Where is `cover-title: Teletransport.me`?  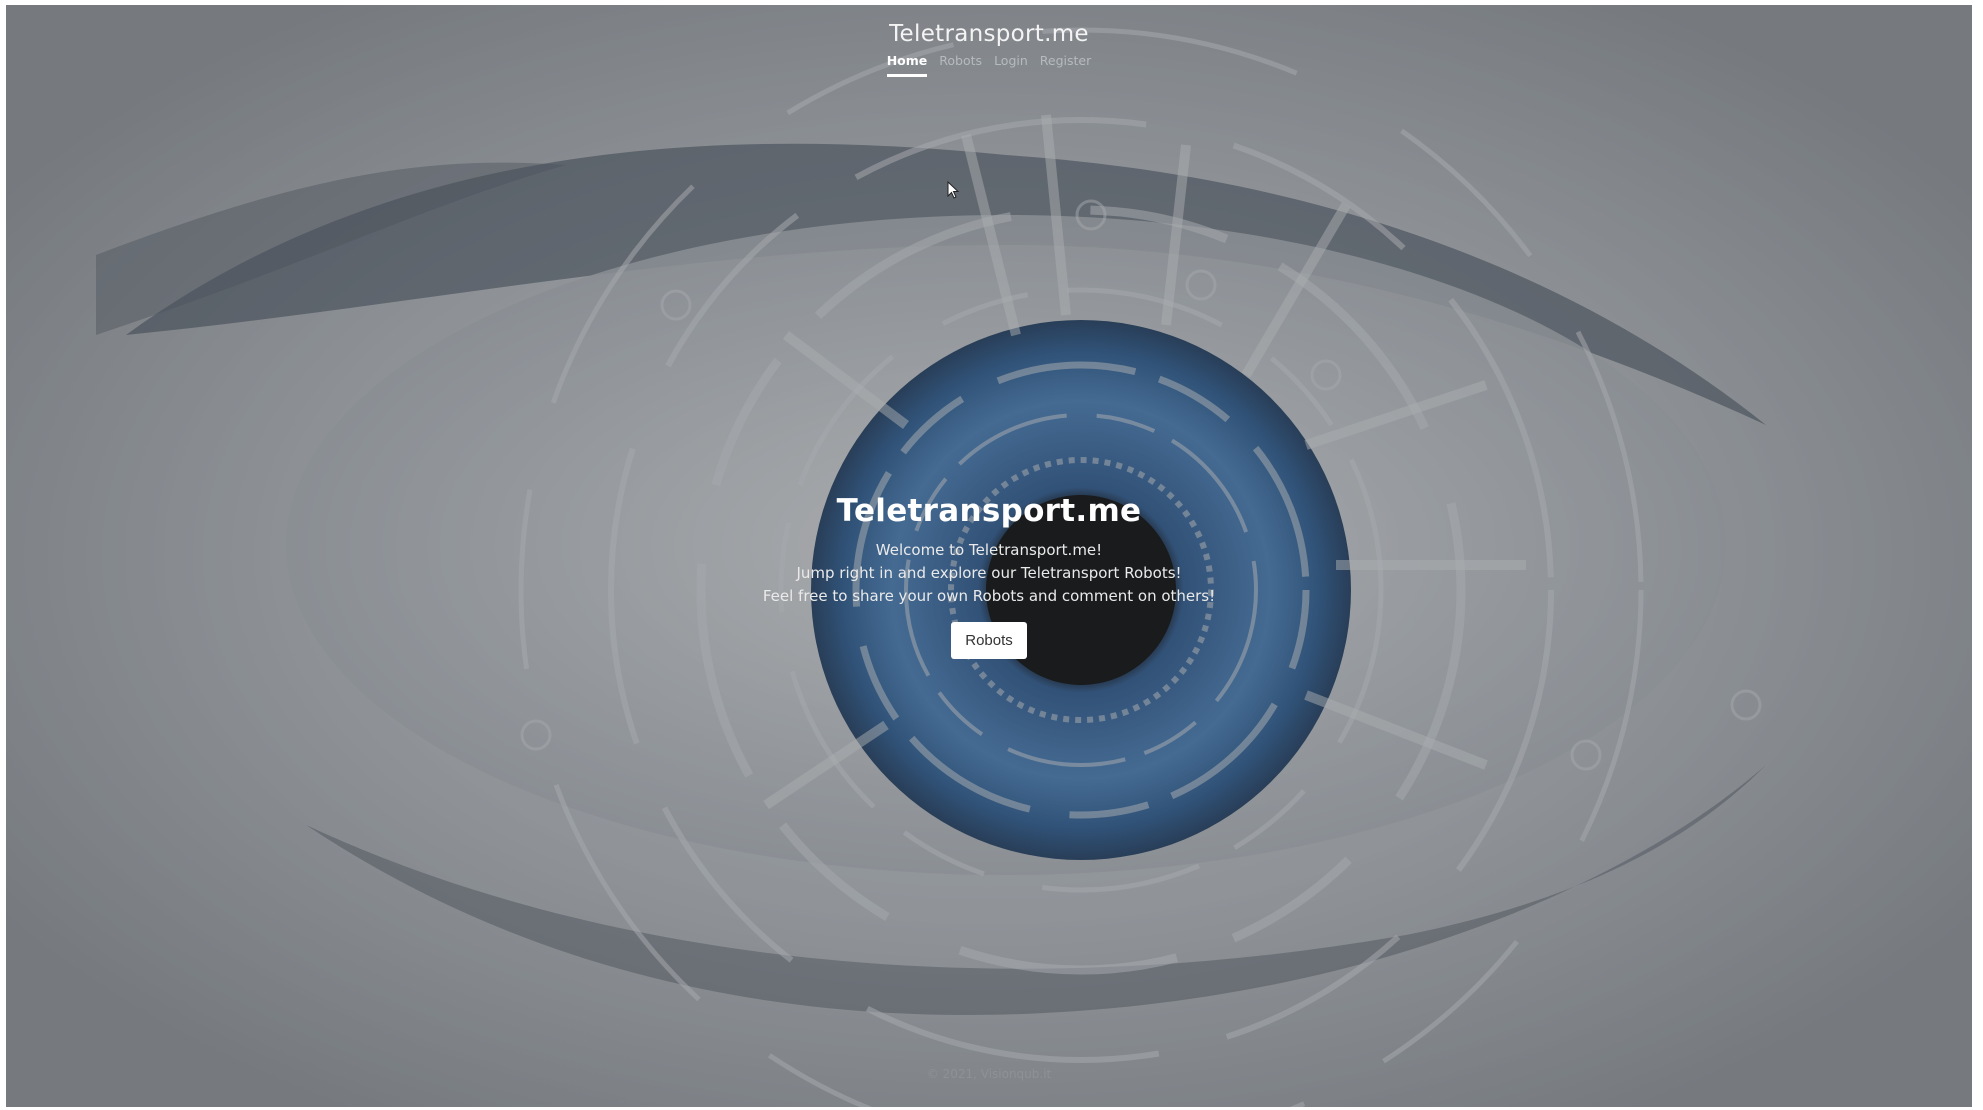 cover-title: Teletransport.me is located at coordinates (989, 511).